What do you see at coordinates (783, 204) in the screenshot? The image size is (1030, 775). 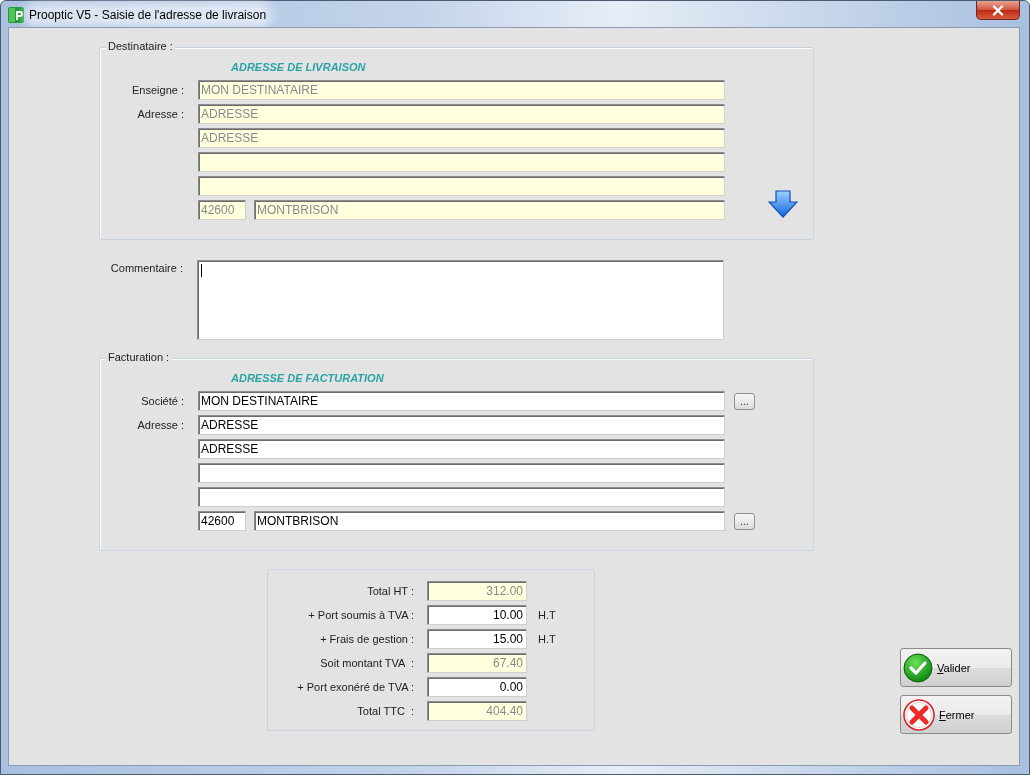 I see `down-arrow-icon` at bounding box center [783, 204].